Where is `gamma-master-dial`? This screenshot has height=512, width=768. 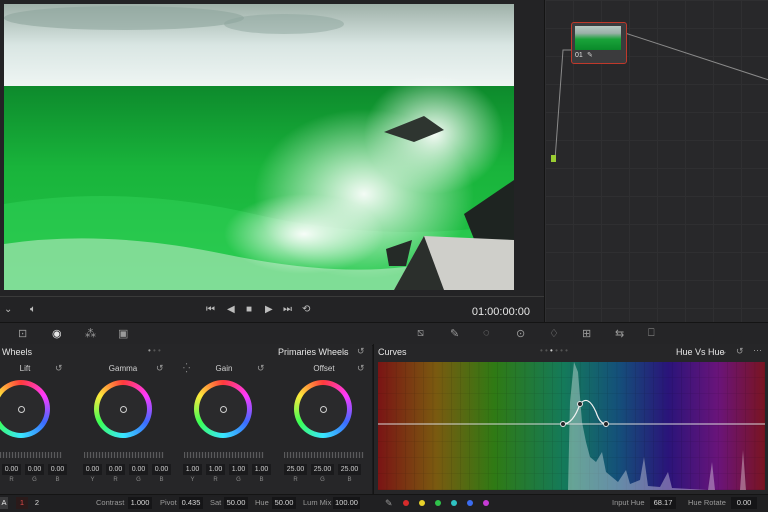
gamma-master-dial is located at coordinates (124, 455).